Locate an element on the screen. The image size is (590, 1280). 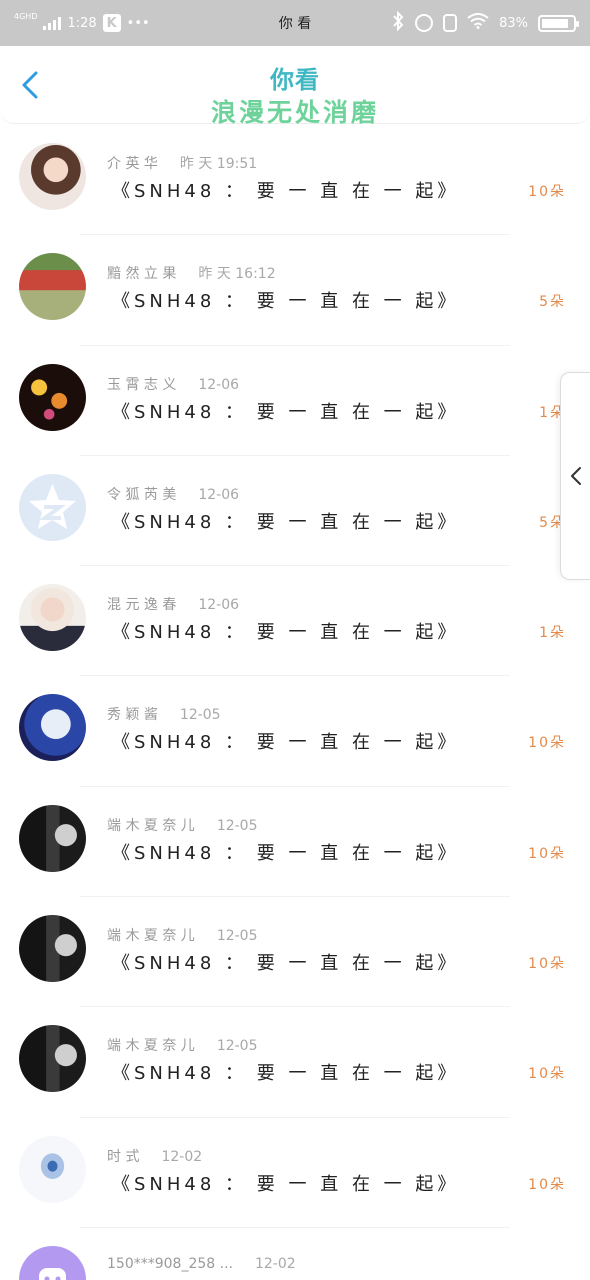
sender-meta: 介 英 华 昨 天 19:51 is located at coordinates (182, 163).